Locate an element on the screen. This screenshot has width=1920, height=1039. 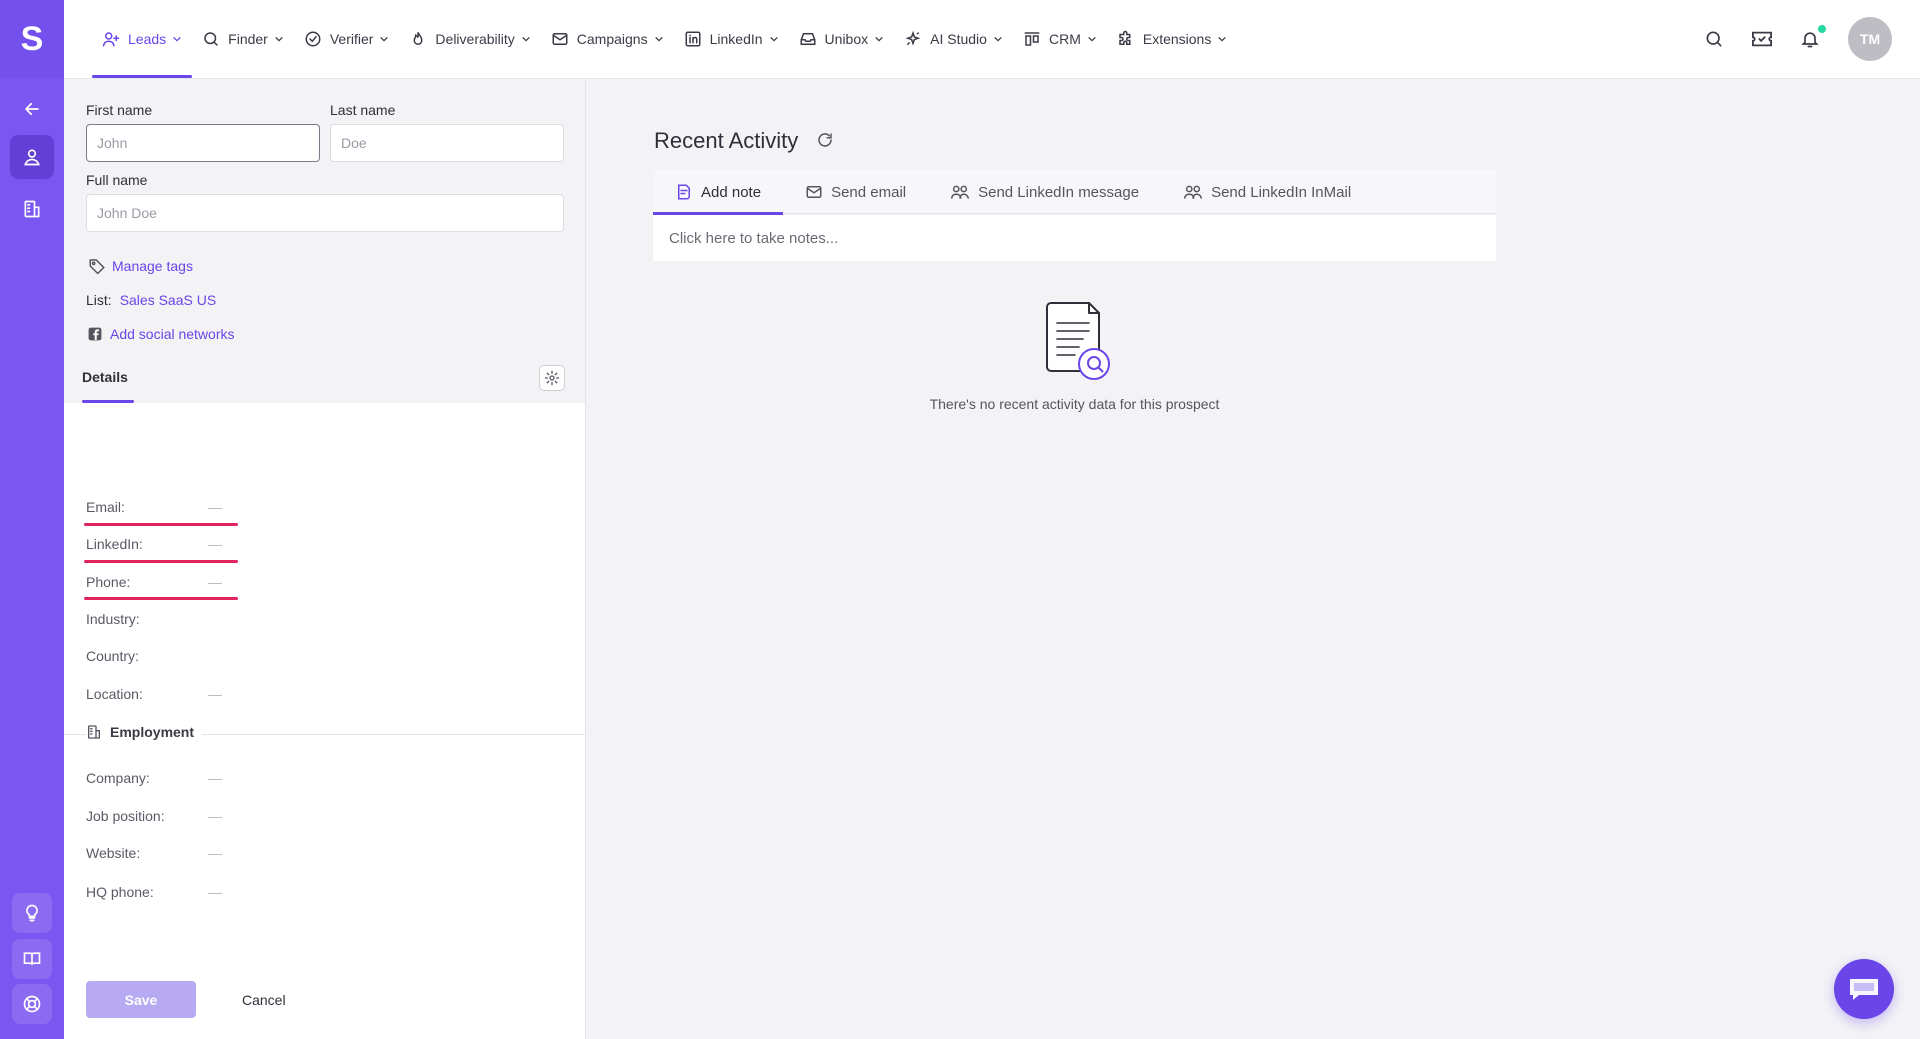
facebook-icon is located at coordinates (95, 334).